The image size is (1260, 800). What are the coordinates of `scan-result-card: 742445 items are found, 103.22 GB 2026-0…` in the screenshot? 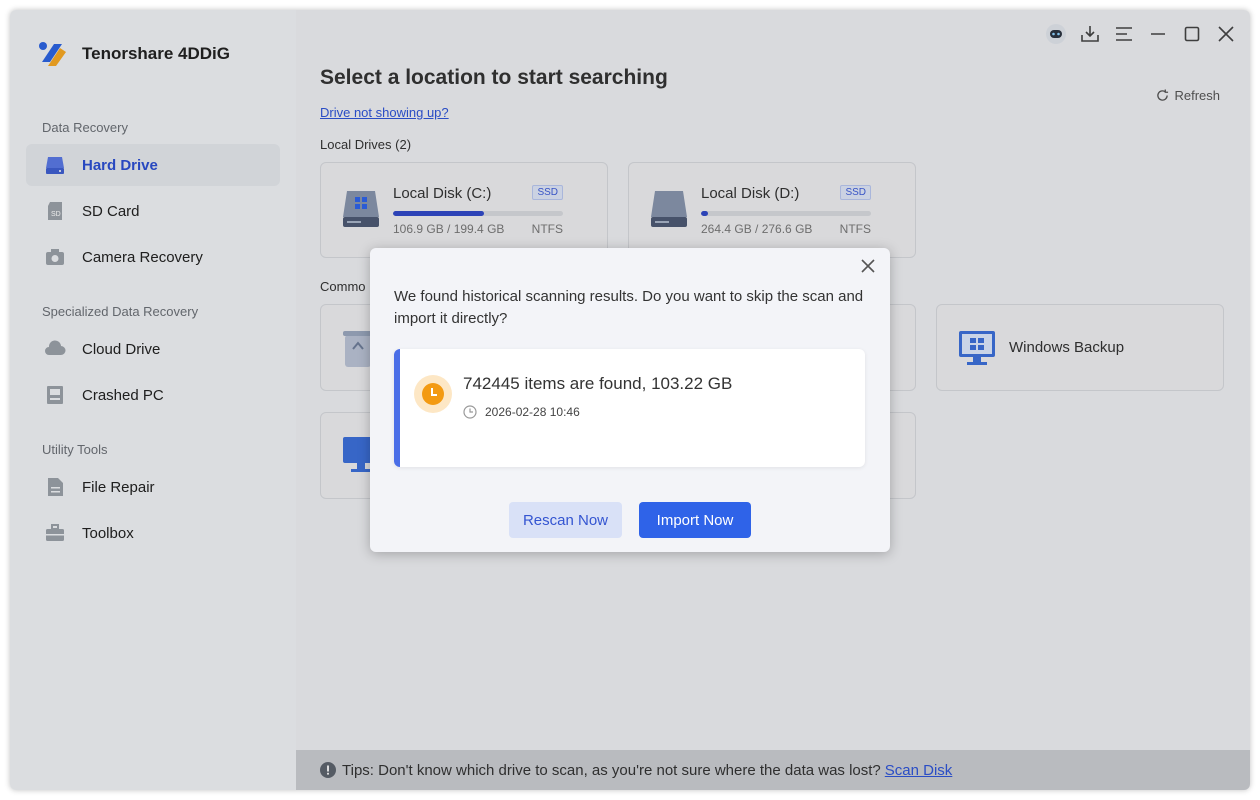 It's located at (629, 408).